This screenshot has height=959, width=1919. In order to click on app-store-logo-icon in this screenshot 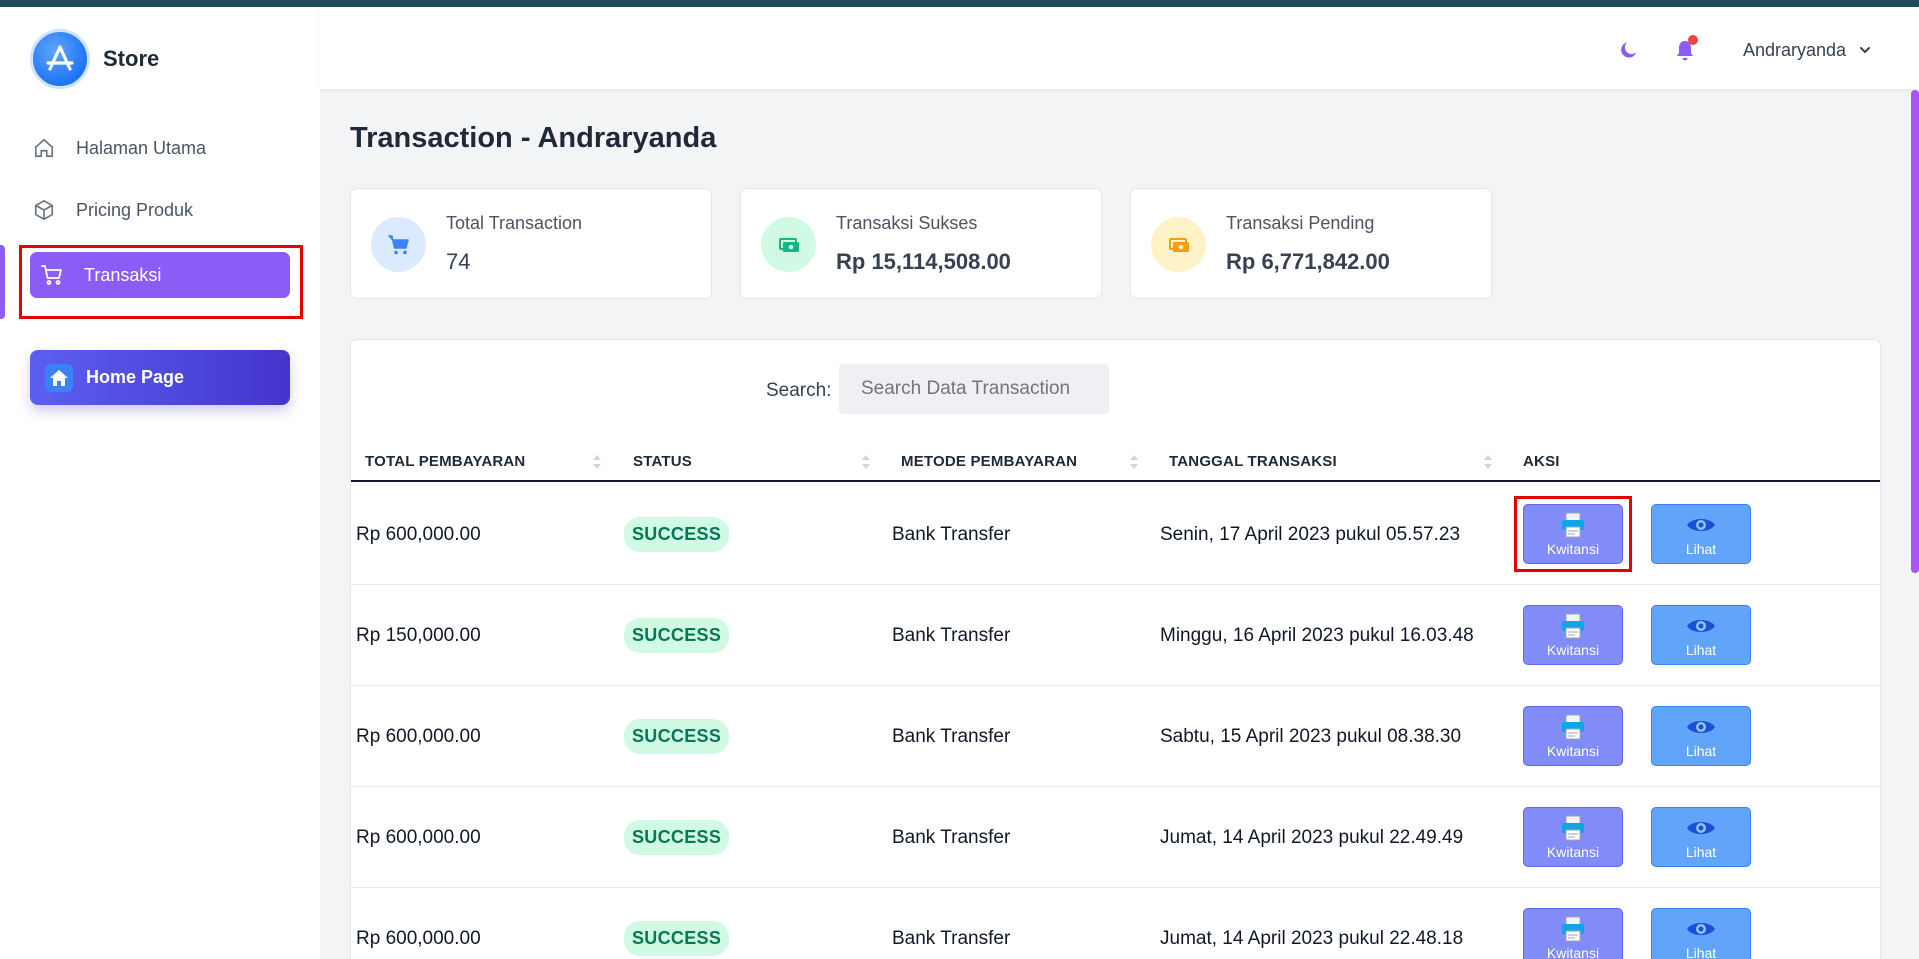, I will do `click(60, 59)`.